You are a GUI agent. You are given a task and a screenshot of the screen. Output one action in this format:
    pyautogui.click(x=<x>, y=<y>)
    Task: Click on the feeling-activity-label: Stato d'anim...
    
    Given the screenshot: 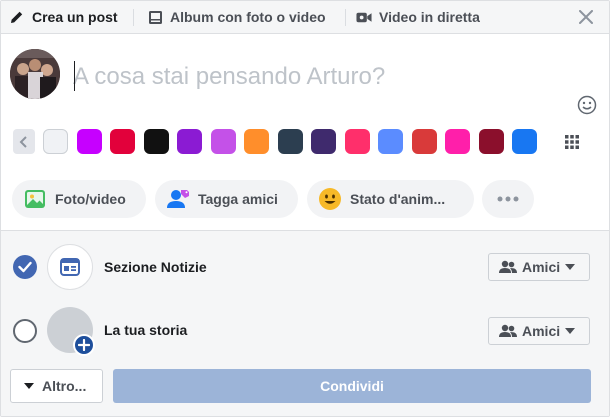 What is the action you would take?
    pyautogui.click(x=398, y=199)
    